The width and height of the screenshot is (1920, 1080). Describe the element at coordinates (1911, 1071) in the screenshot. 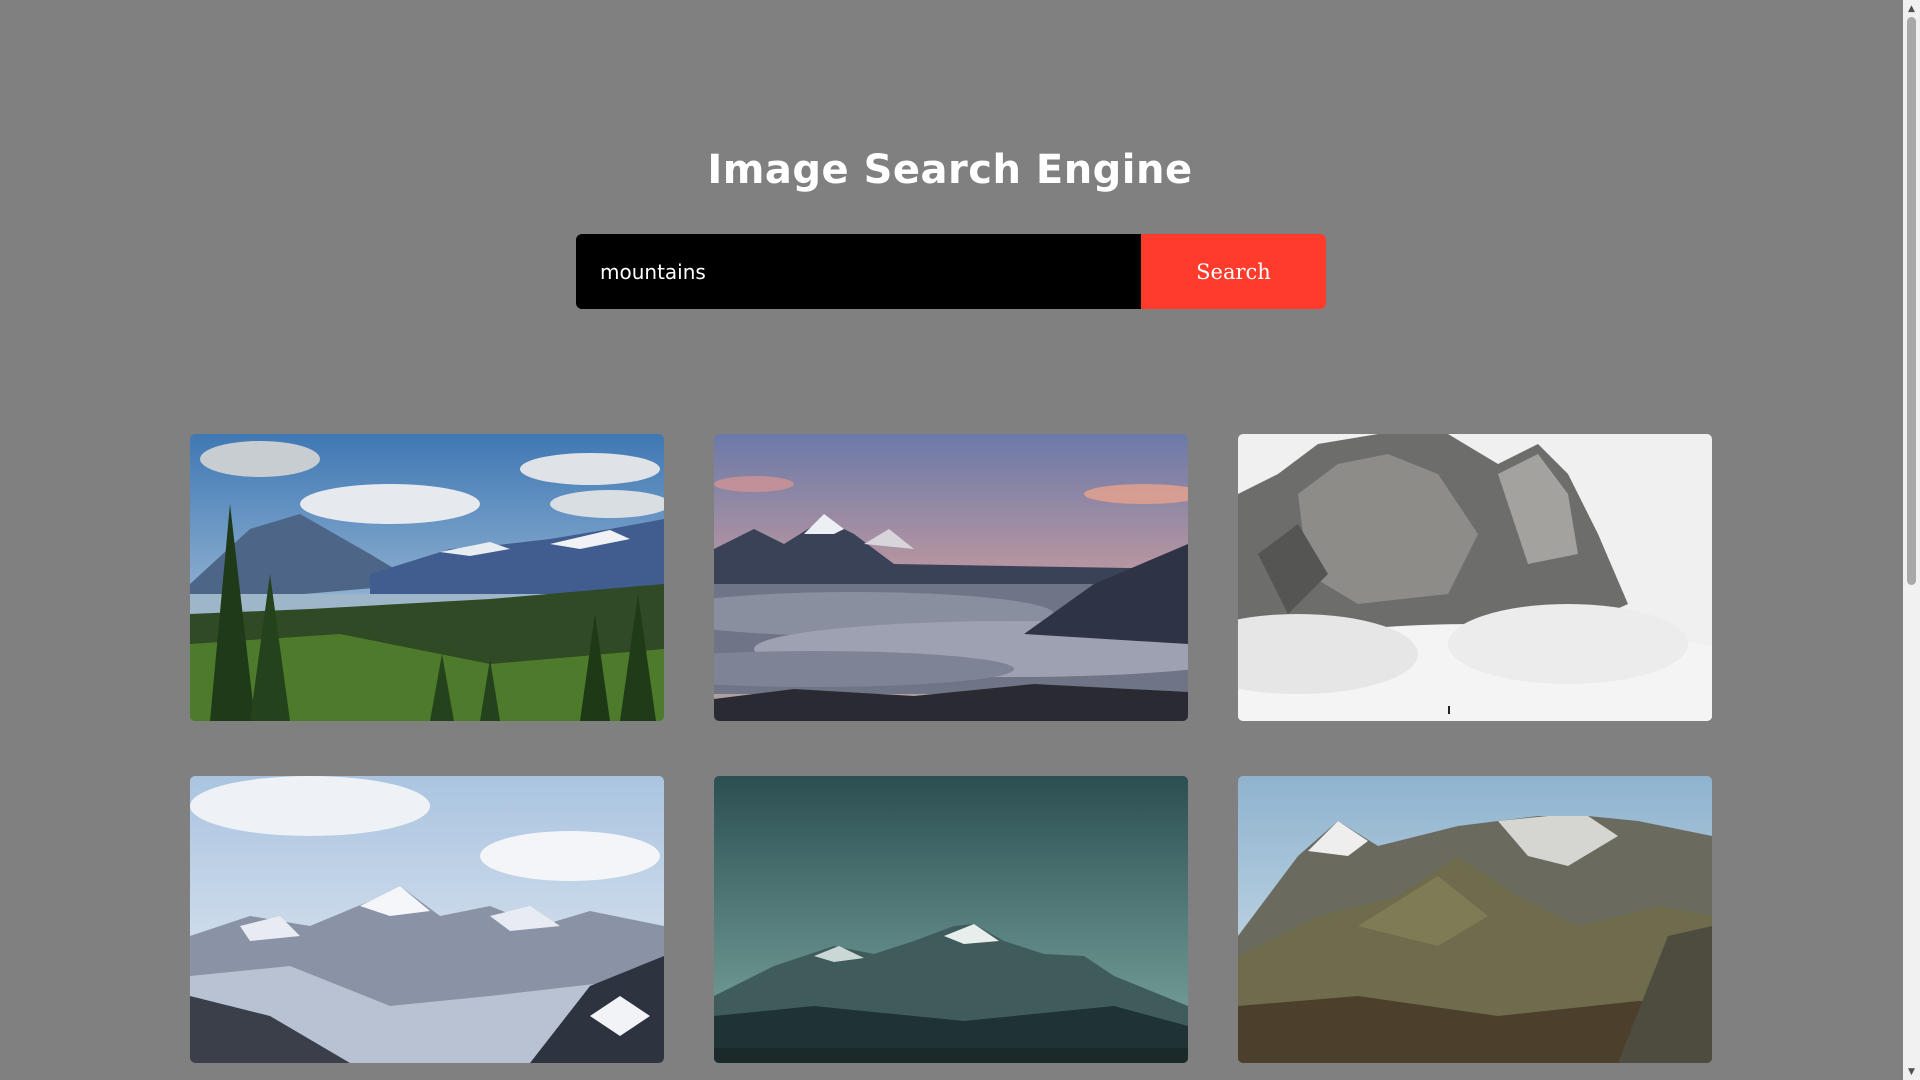

I see `scroll-down-arrow-icon: ▼` at that location.